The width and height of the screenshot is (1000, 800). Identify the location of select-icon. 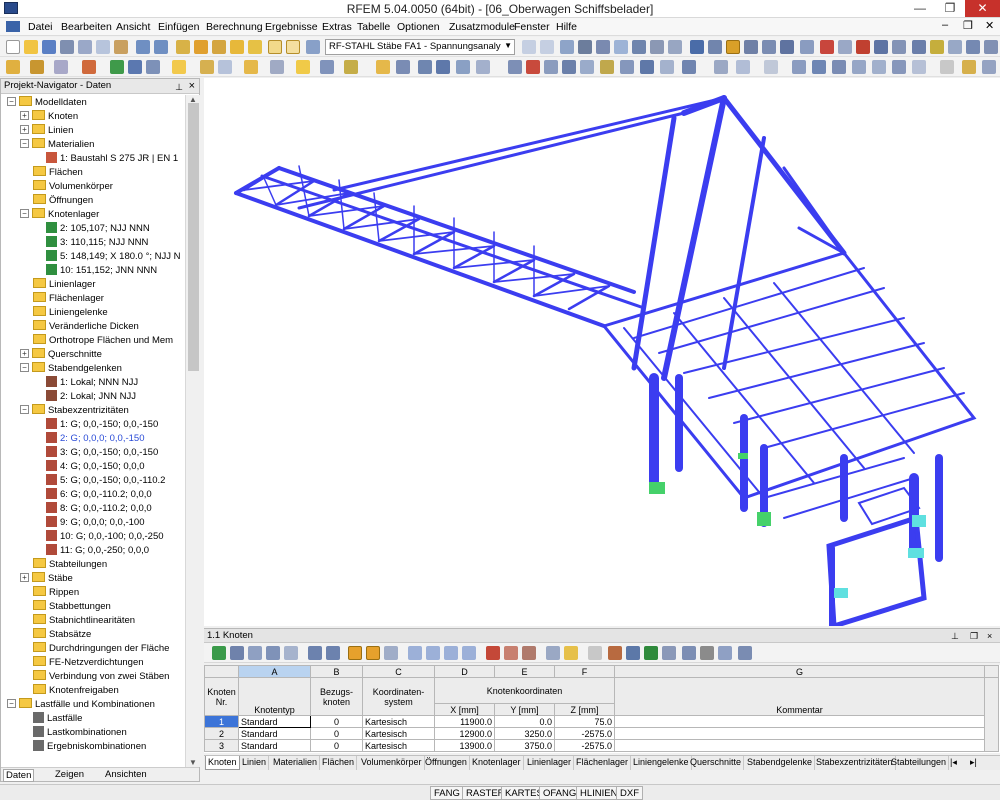
(13, 67).